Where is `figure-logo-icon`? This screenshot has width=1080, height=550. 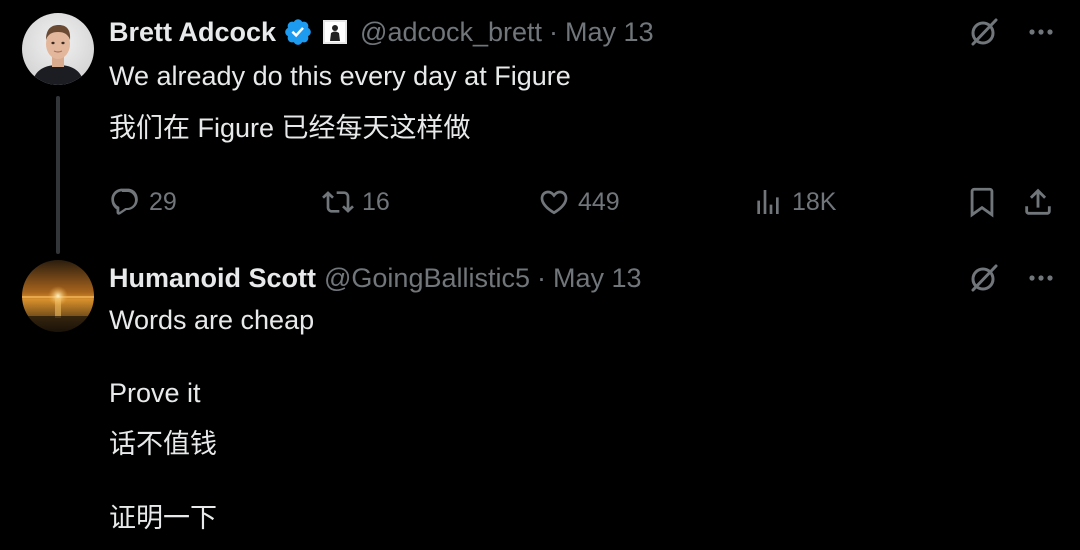
figure-logo-icon is located at coordinates (335, 32).